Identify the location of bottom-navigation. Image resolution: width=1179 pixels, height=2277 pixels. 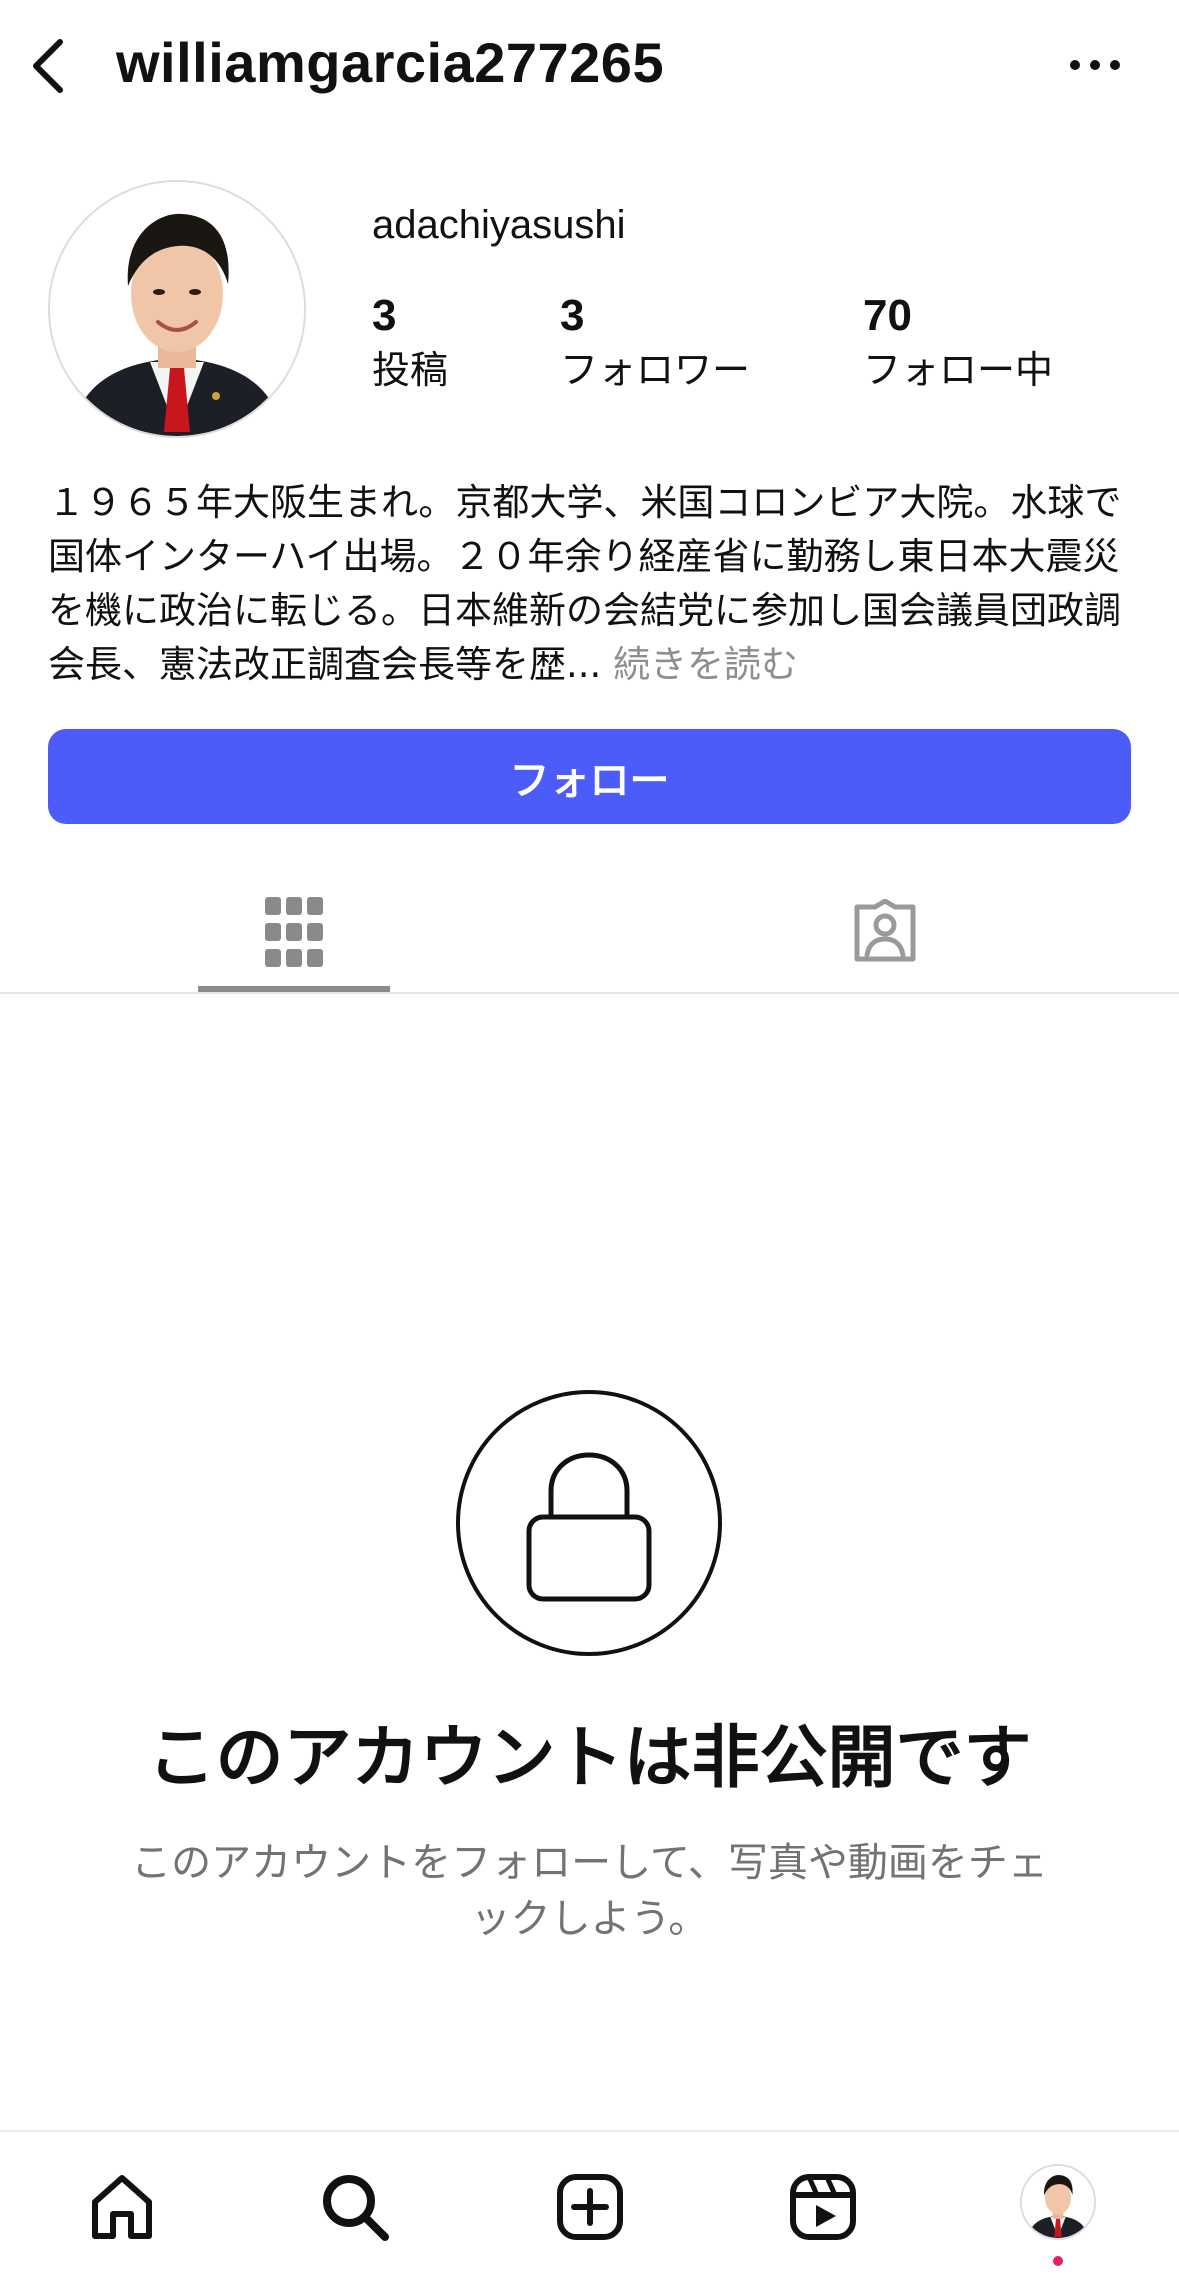
(589, 2203).